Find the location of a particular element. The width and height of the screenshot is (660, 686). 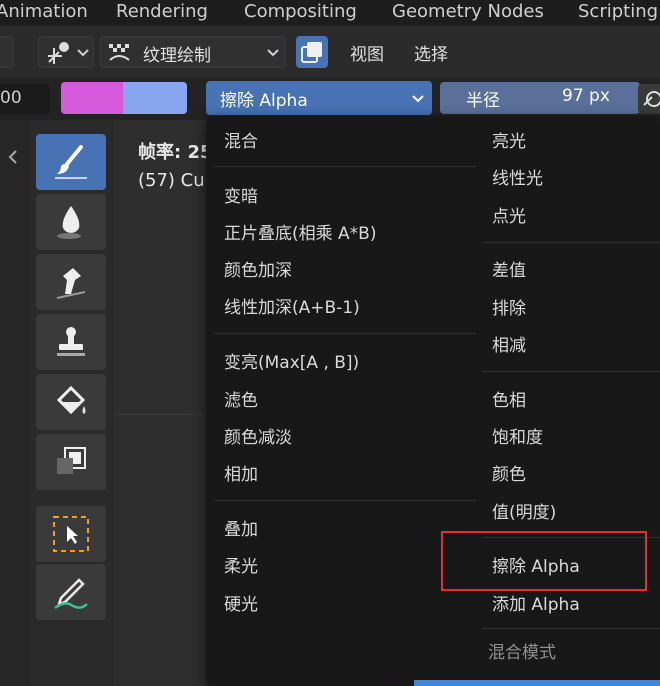

stamp-icon is located at coordinates (71, 341).